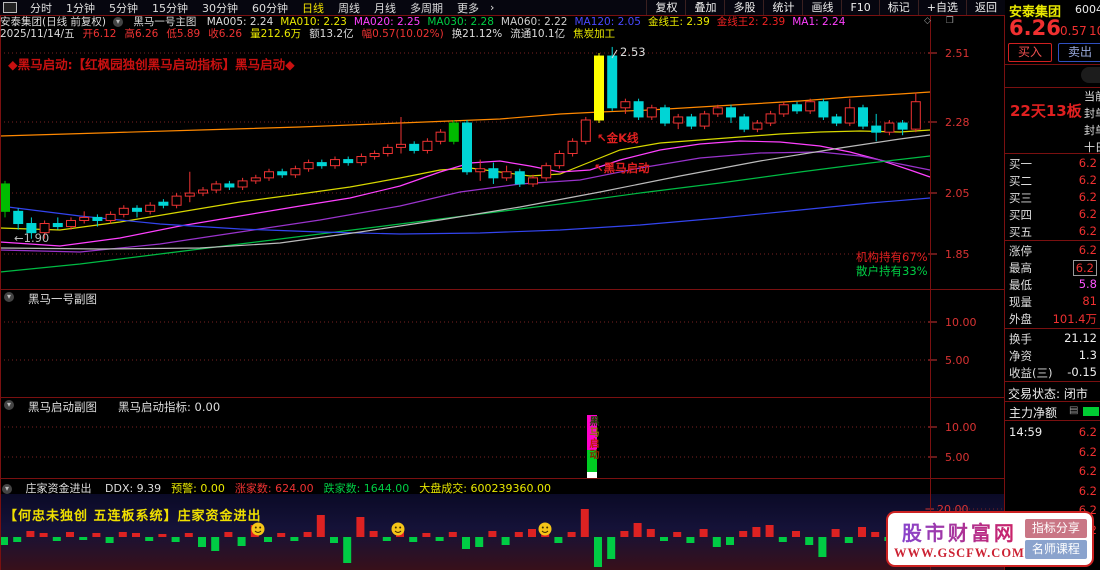 The height and width of the screenshot is (570, 1100). Describe the element at coordinates (118, 22) in the screenshot. I see `collapse-main-icon: ▾` at that location.